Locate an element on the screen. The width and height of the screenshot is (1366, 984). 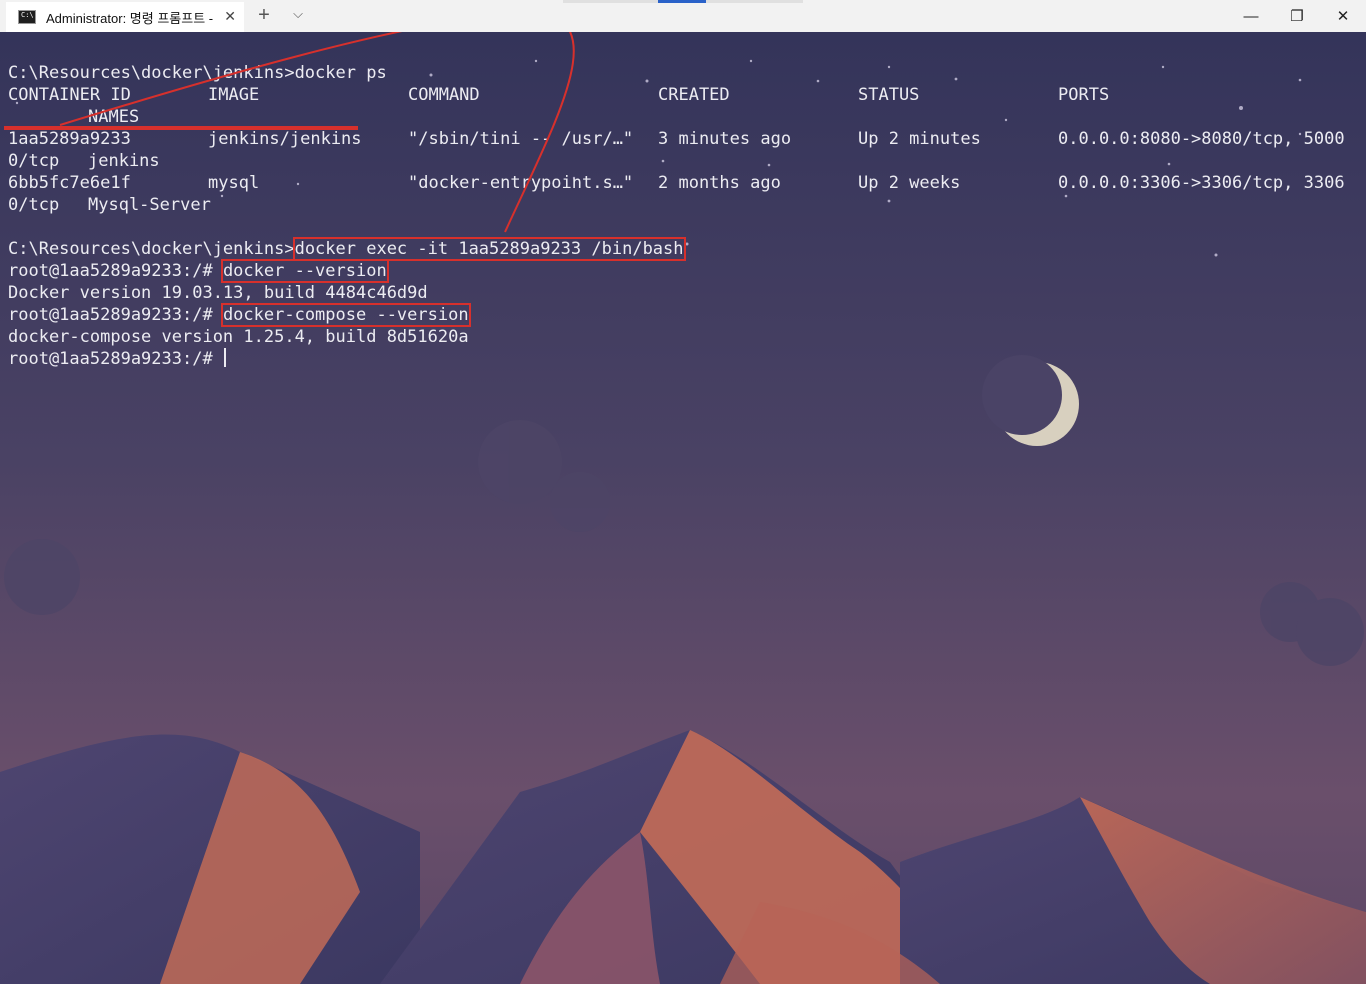
exec-command: docker exec -it 1aa5289a9233 /bin/bash is located at coordinates (489, 249).